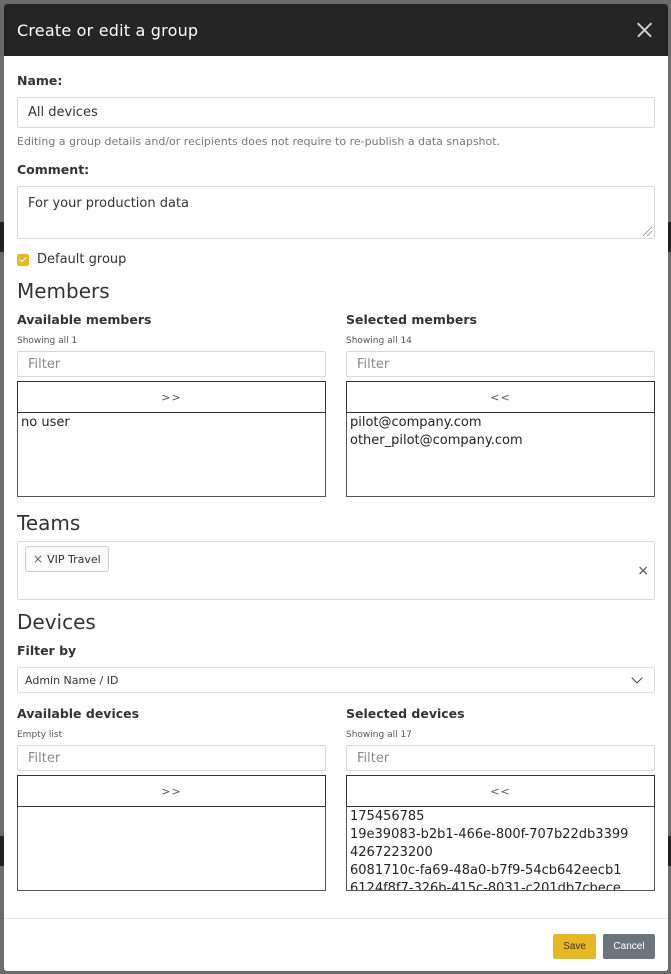 The image size is (671, 974). Describe the element at coordinates (38, 559) in the screenshot. I see `remove-tag-icon: ×` at that location.